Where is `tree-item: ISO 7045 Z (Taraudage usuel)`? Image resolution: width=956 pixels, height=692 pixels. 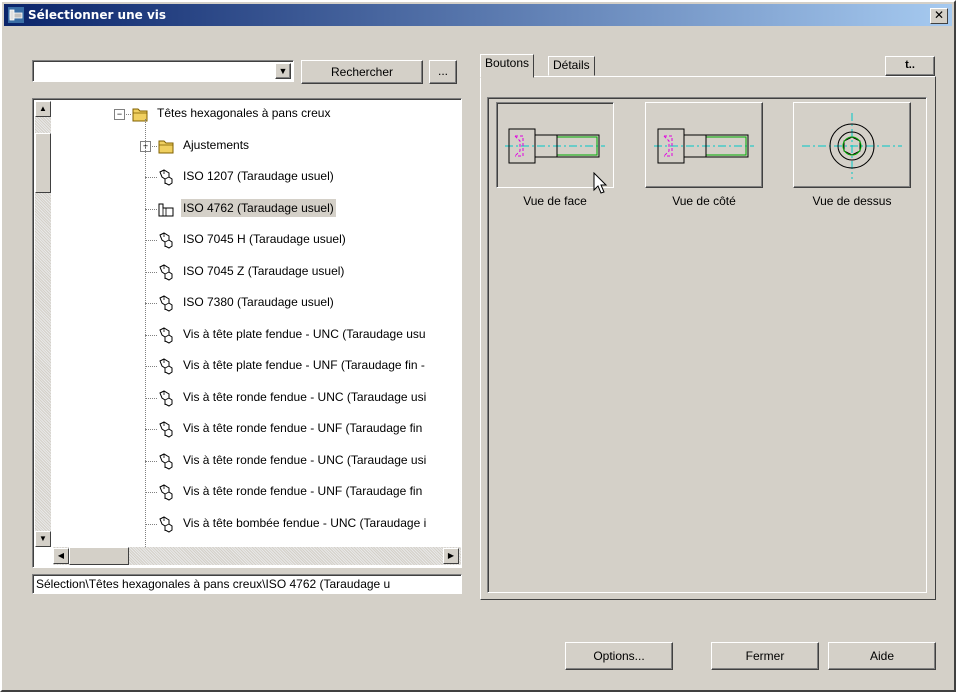
tree-item: ISO 7045 Z (Taraudage usuel) is located at coordinates (309, 272).